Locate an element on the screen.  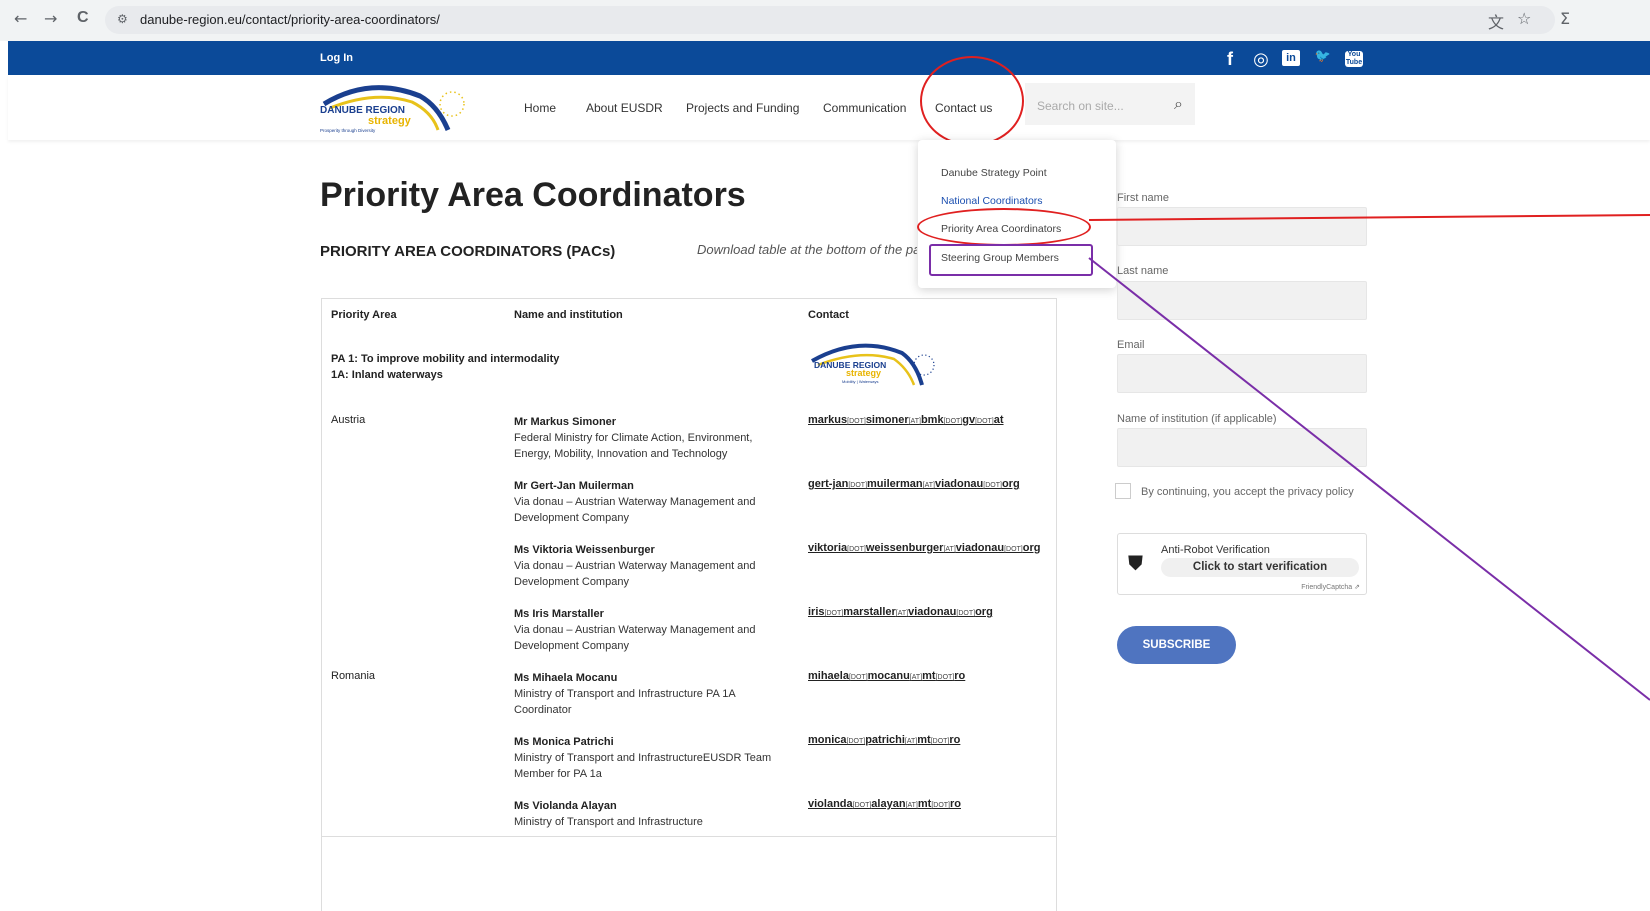
annotation-line-red is located at coordinates (1369, 217).